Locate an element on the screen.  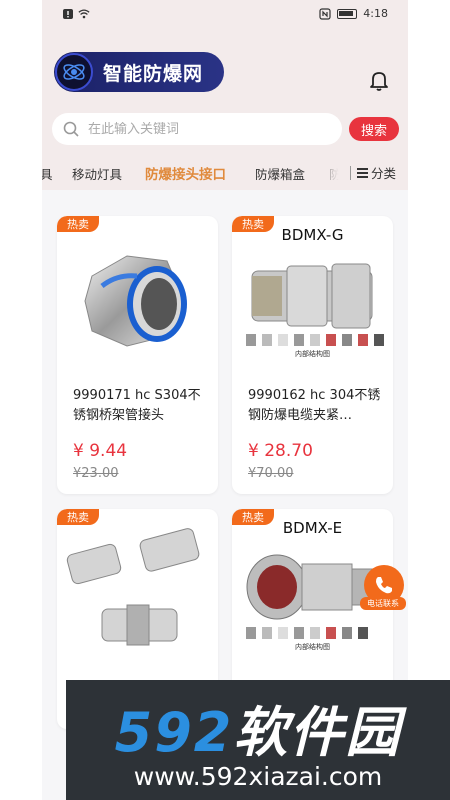
watermark-logo: 592软件园 is located at coordinates (258, 727).